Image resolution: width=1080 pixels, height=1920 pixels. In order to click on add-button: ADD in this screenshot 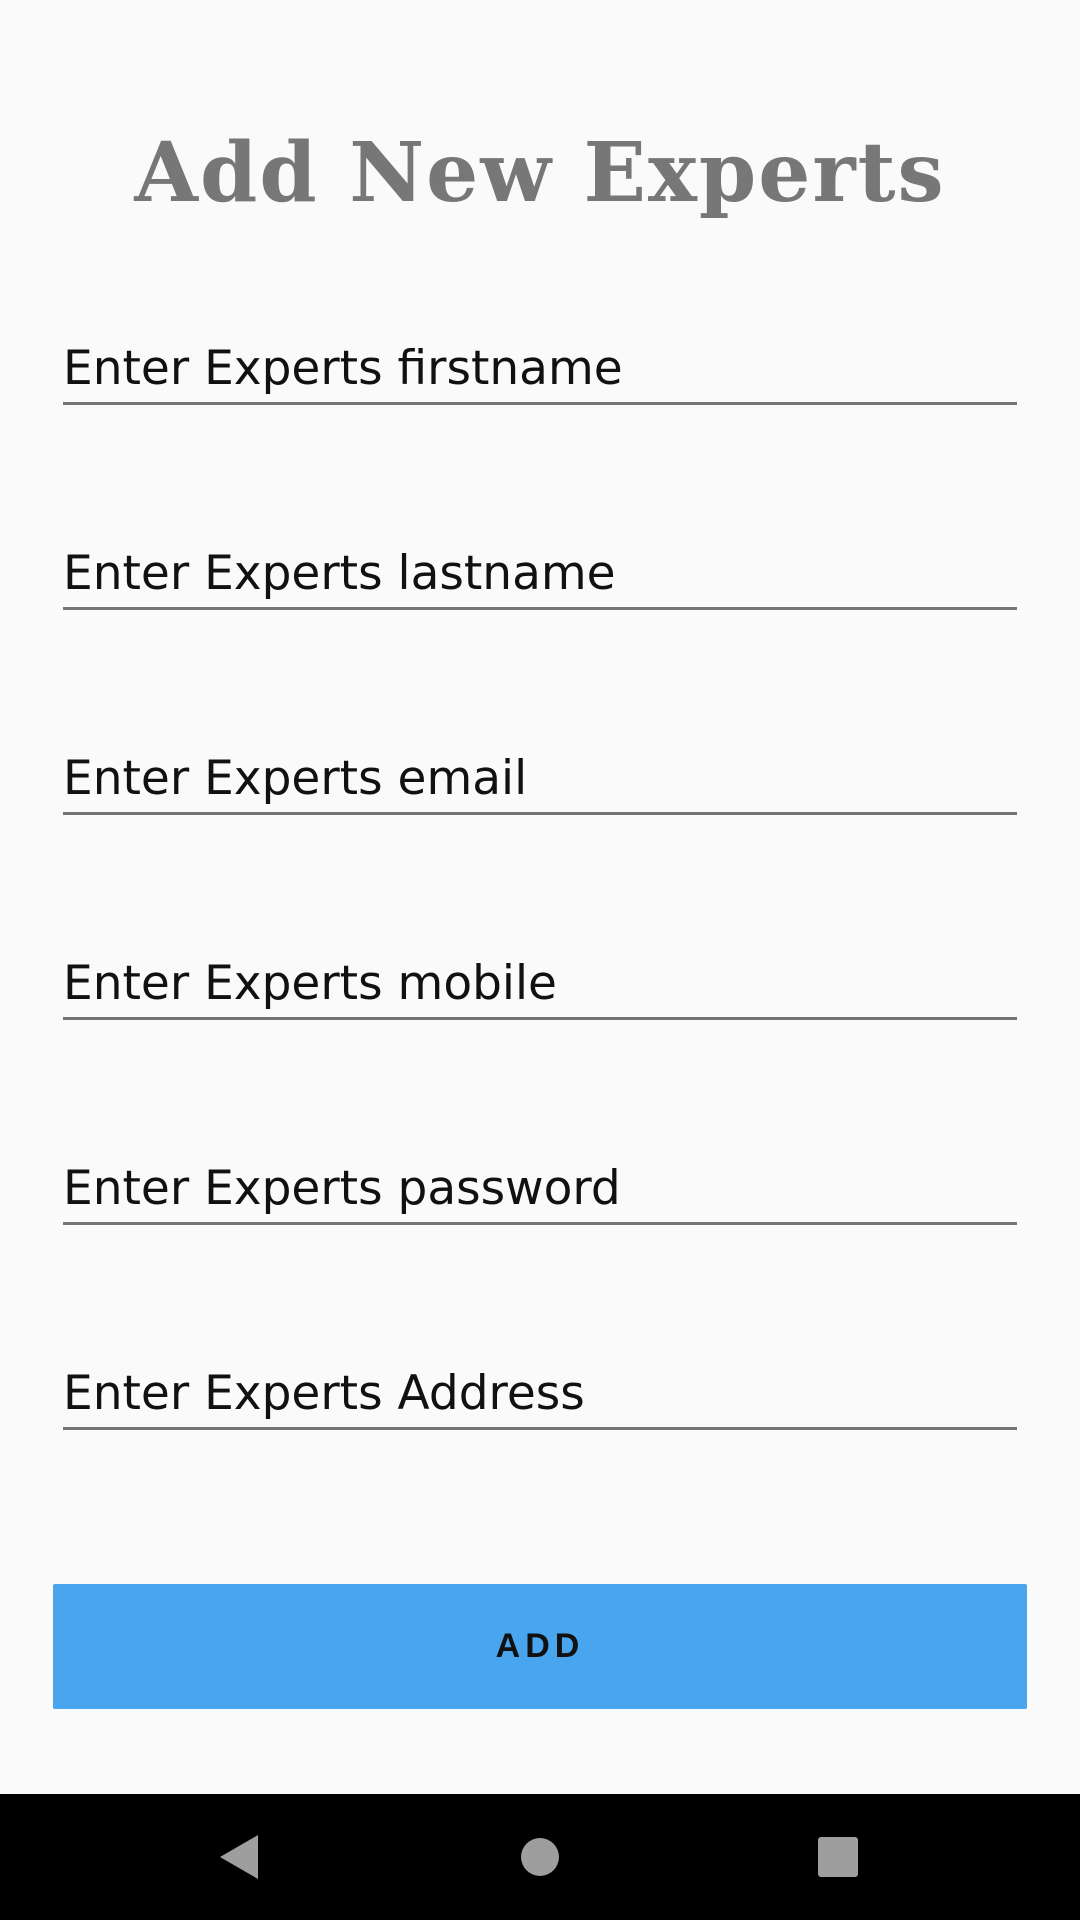, I will do `click(540, 1646)`.